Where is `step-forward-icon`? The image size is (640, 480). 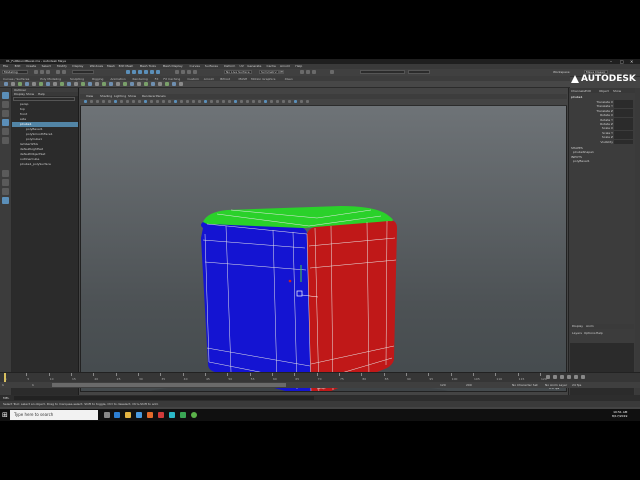
step-forward-icon is located at coordinates (576, 377).